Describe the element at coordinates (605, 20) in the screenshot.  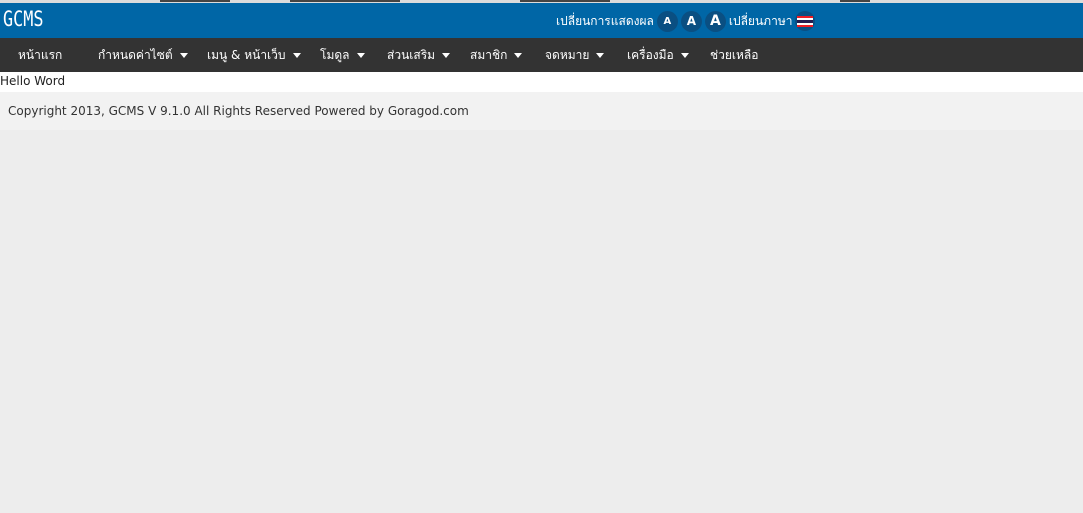
I see `change-display-label: เปลี่ยนการแสดงผล` at that location.